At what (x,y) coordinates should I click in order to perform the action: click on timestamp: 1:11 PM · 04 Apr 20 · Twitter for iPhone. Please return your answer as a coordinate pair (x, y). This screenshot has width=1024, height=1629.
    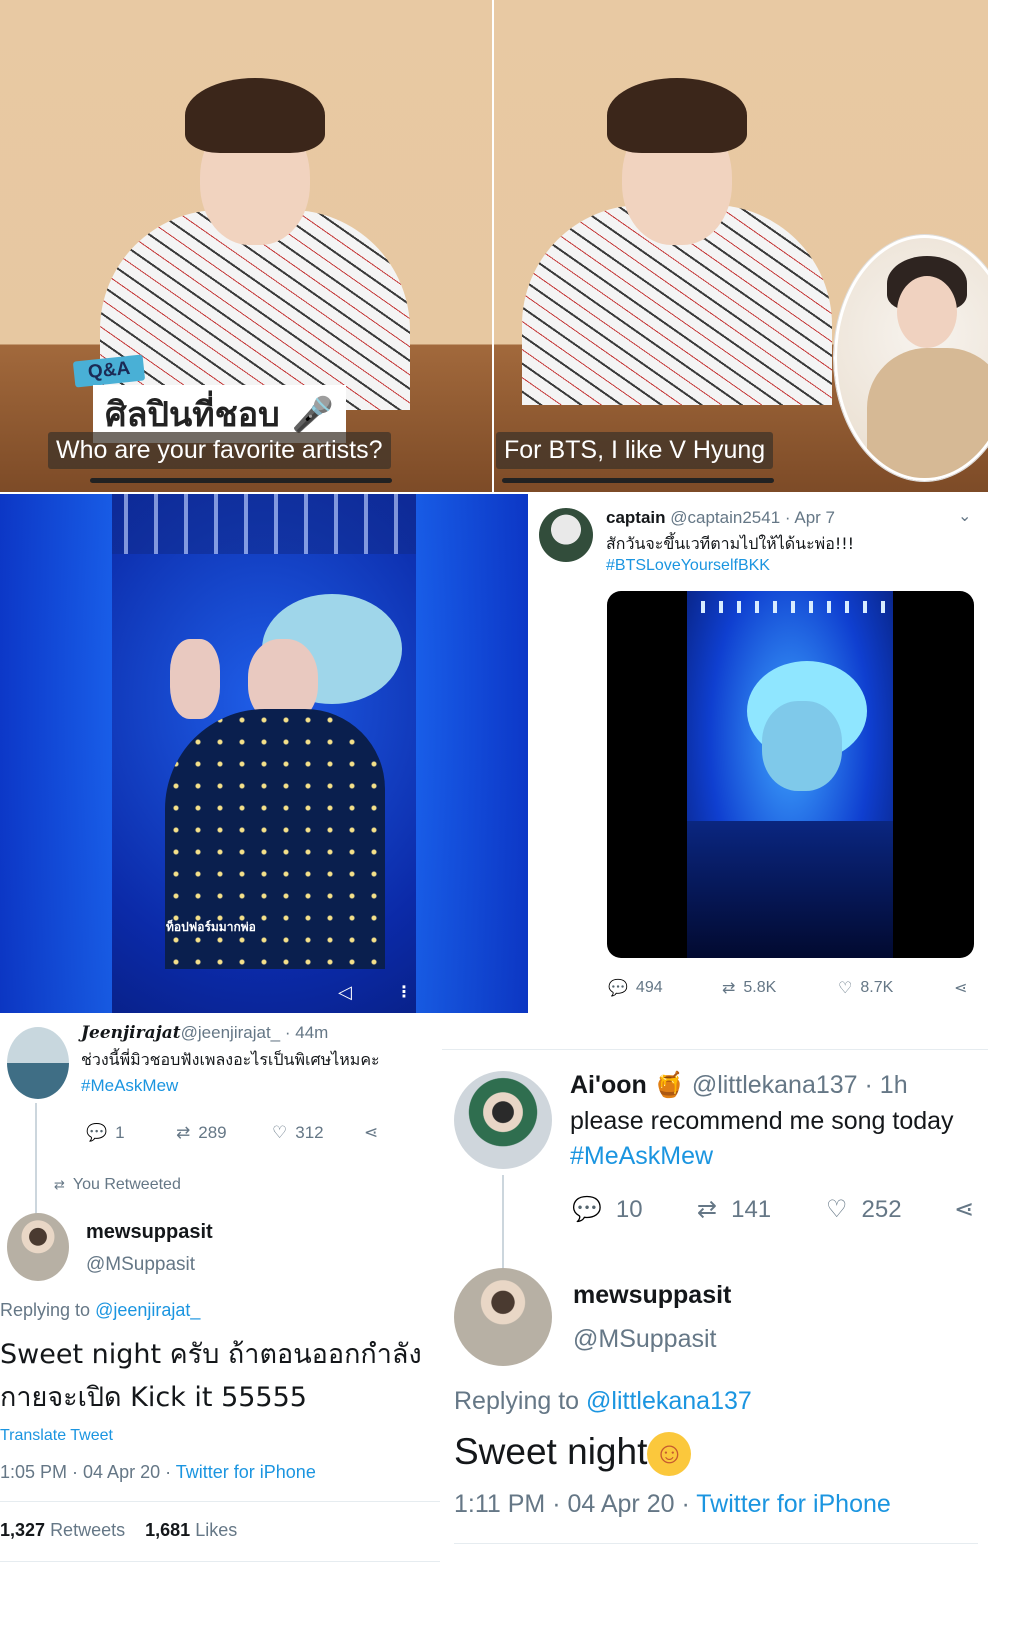
    Looking at the image, I should click on (672, 1504).